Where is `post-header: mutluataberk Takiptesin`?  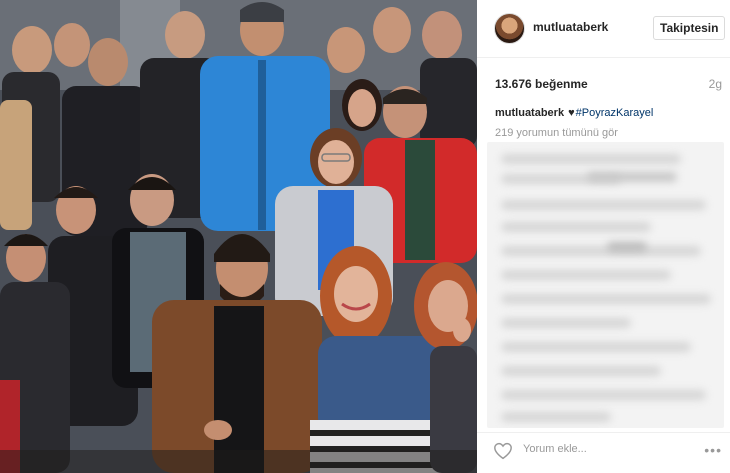 post-header: mutluataberk Takiptesin is located at coordinates (603, 29).